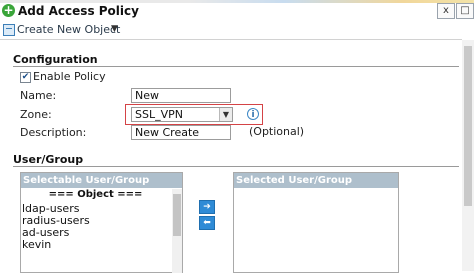  What do you see at coordinates (181, 95) in the screenshot?
I see `name-input: New` at bounding box center [181, 95].